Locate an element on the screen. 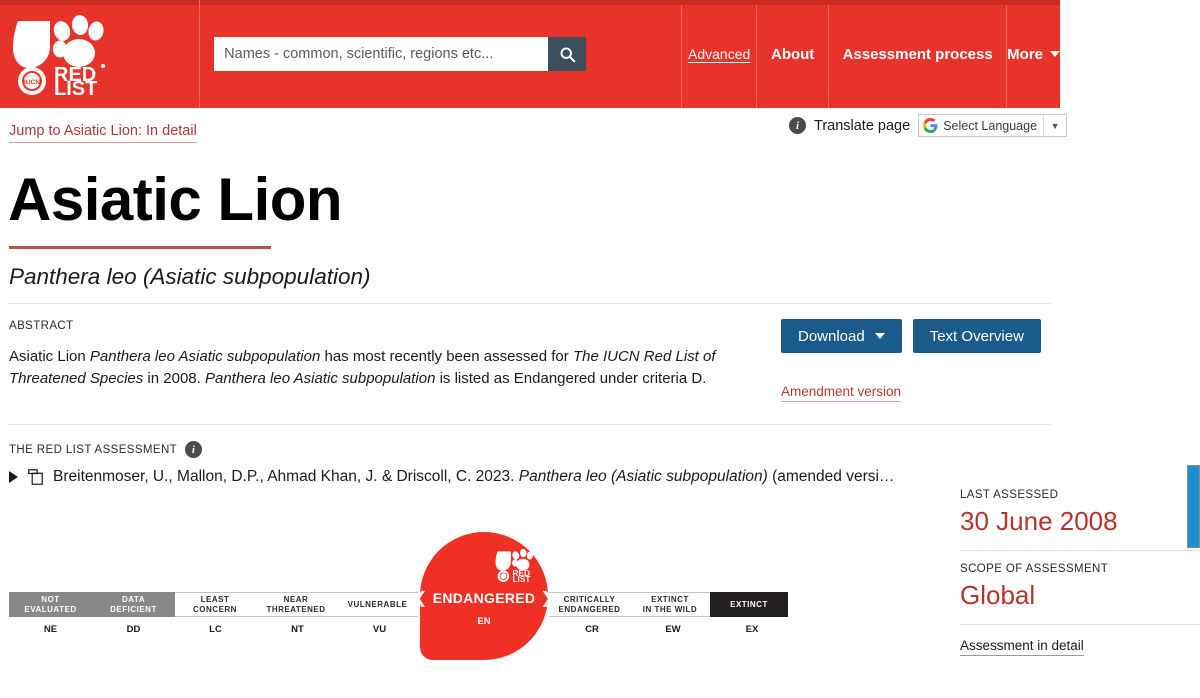  current-status-badge: RED LIST ❮ ENDANGERED ❯ EN is located at coordinates (484, 596).